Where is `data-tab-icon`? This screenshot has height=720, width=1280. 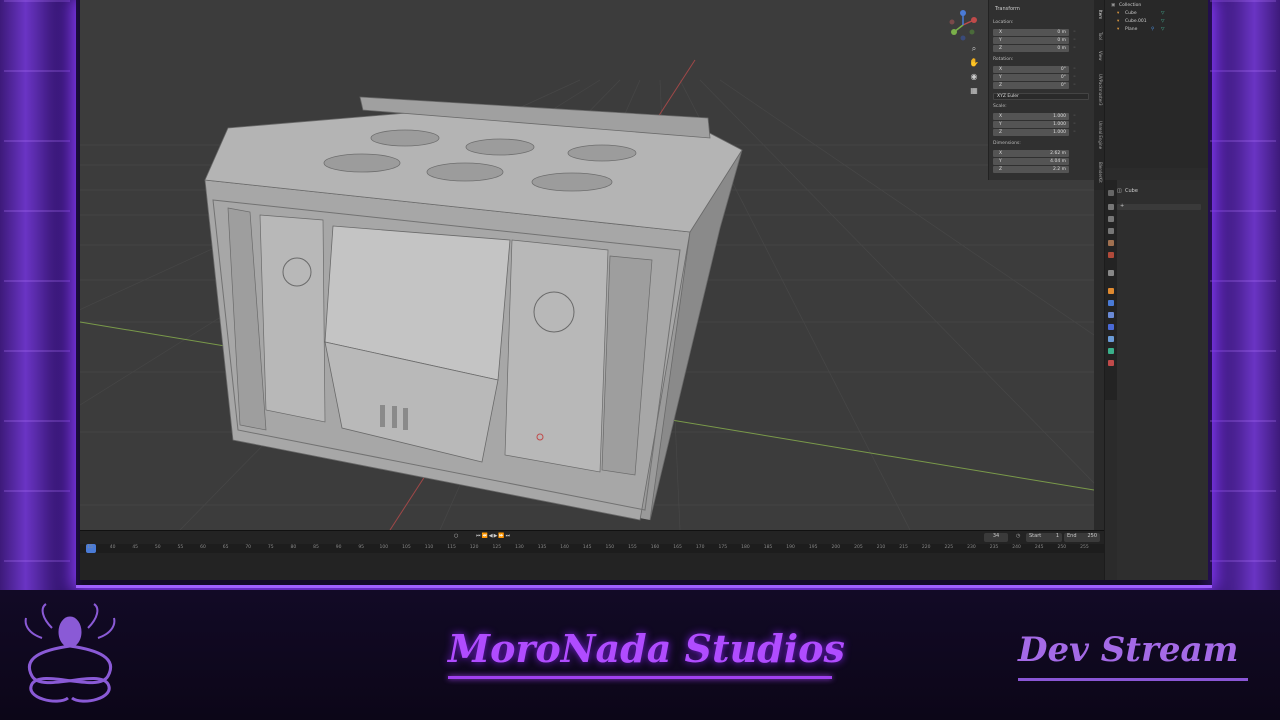 data-tab-icon is located at coordinates (1111, 351).